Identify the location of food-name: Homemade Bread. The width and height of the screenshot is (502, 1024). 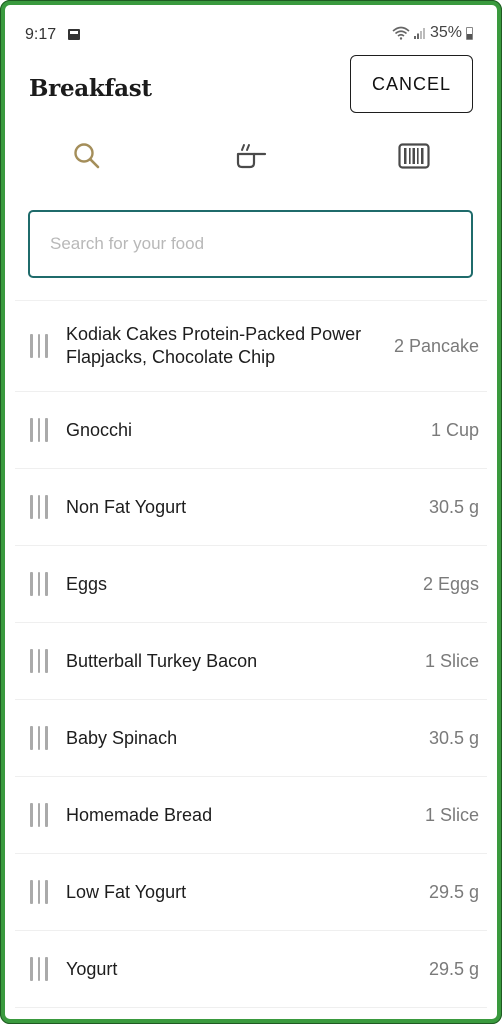
(139, 814).